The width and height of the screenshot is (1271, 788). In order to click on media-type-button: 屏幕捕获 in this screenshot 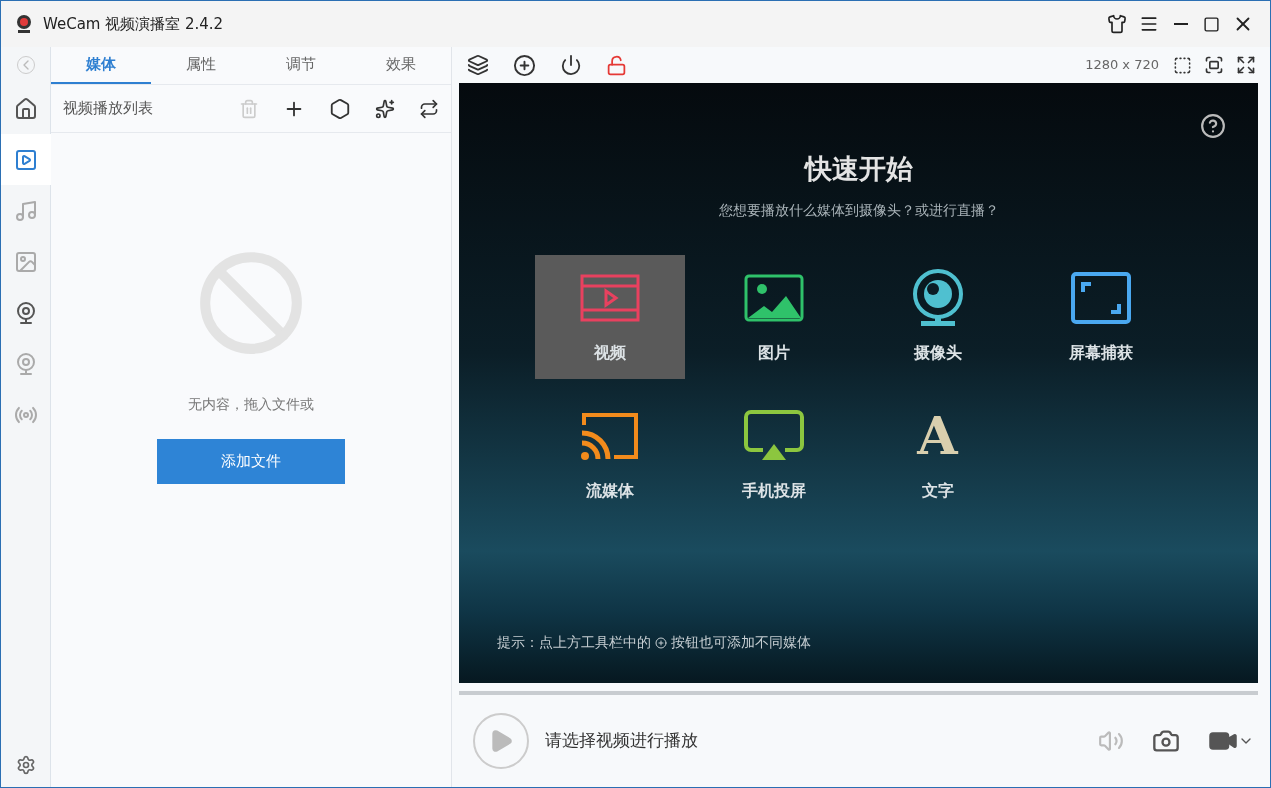, I will do `click(1101, 316)`.